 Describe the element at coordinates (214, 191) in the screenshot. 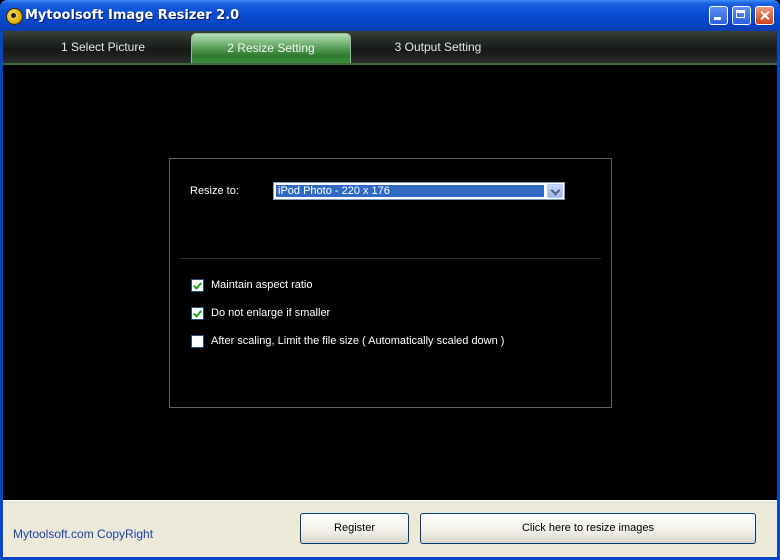

I see `resize-to-label: Resize to:` at that location.